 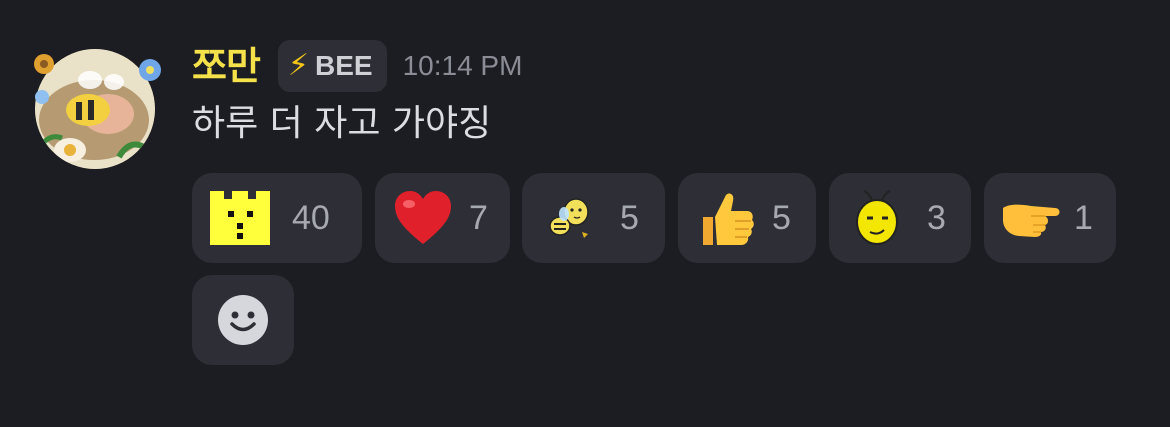 I want to click on reaction-thumbs-up: 5, so click(x=747, y=218).